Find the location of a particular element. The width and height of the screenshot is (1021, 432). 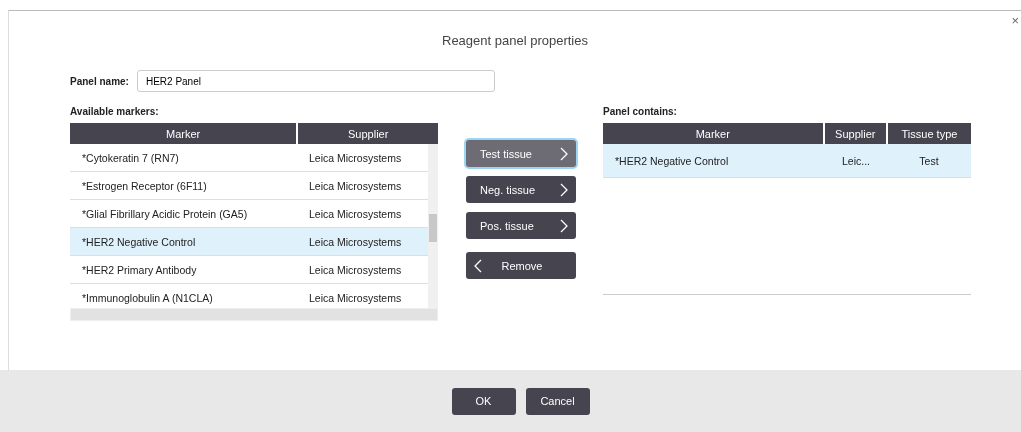

add-button: Test tissue is located at coordinates (521, 153).